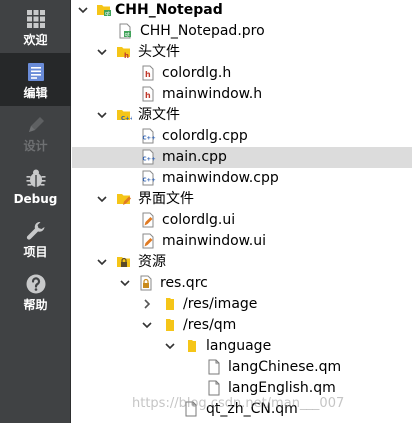 Image resolution: width=412 pixels, height=423 pixels. I want to click on tree-item-project: qt CHH_Notepad, so click(242, 10).